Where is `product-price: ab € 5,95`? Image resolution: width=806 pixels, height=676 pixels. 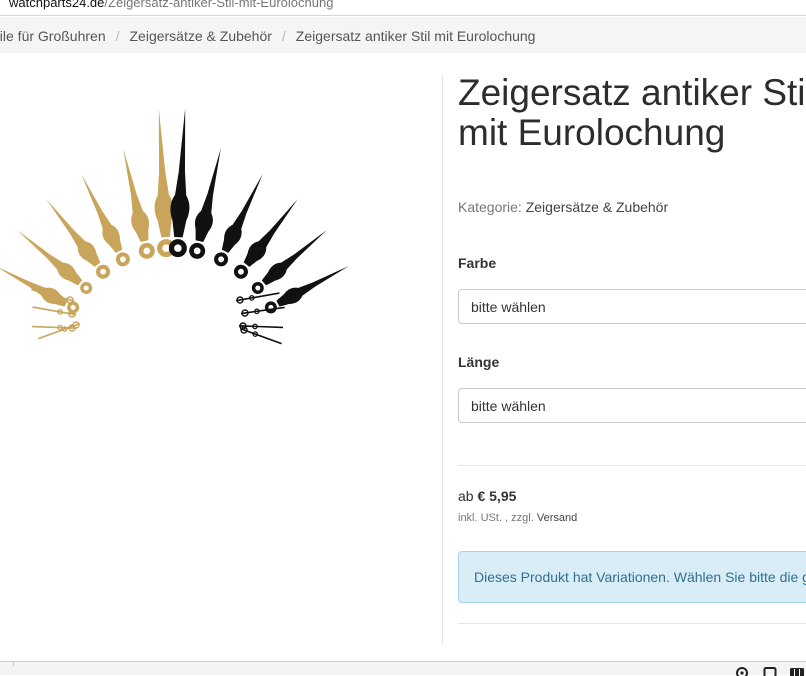 product-price: ab € 5,95 is located at coordinates (487, 496).